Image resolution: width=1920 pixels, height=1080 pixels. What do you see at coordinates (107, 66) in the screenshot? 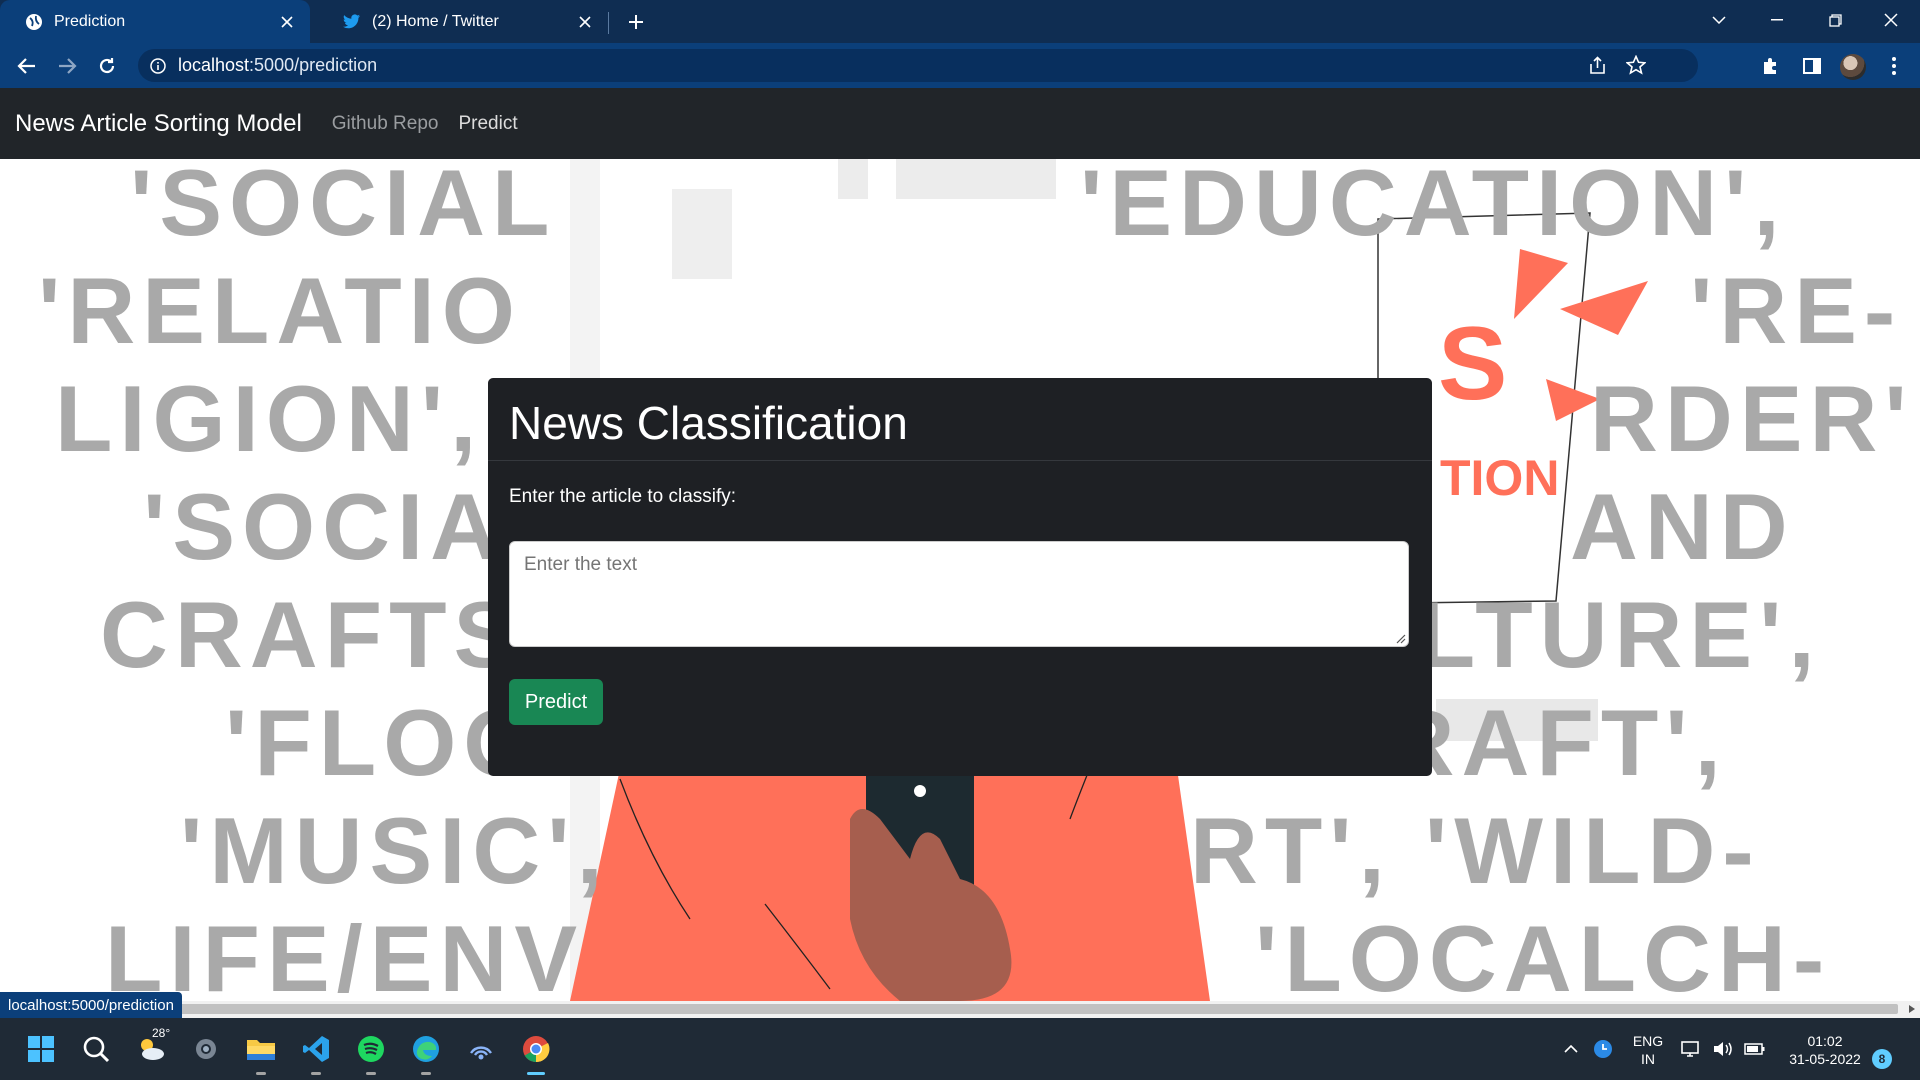
I see `reload-icon` at bounding box center [107, 66].